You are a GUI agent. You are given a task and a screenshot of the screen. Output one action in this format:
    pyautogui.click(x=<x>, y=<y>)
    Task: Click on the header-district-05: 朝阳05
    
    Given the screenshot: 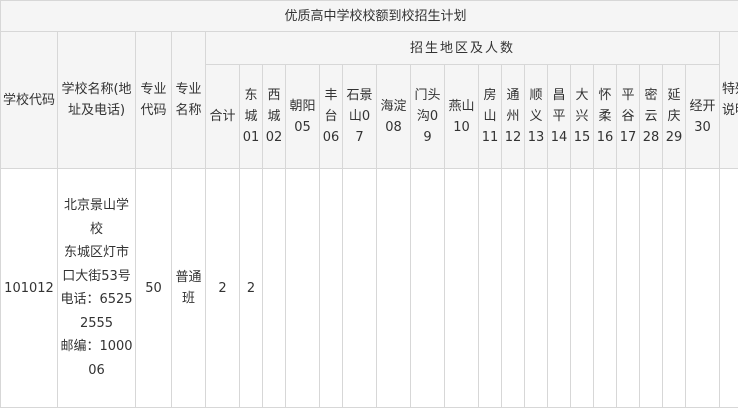 What is the action you would take?
    pyautogui.click(x=303, y=117)
    